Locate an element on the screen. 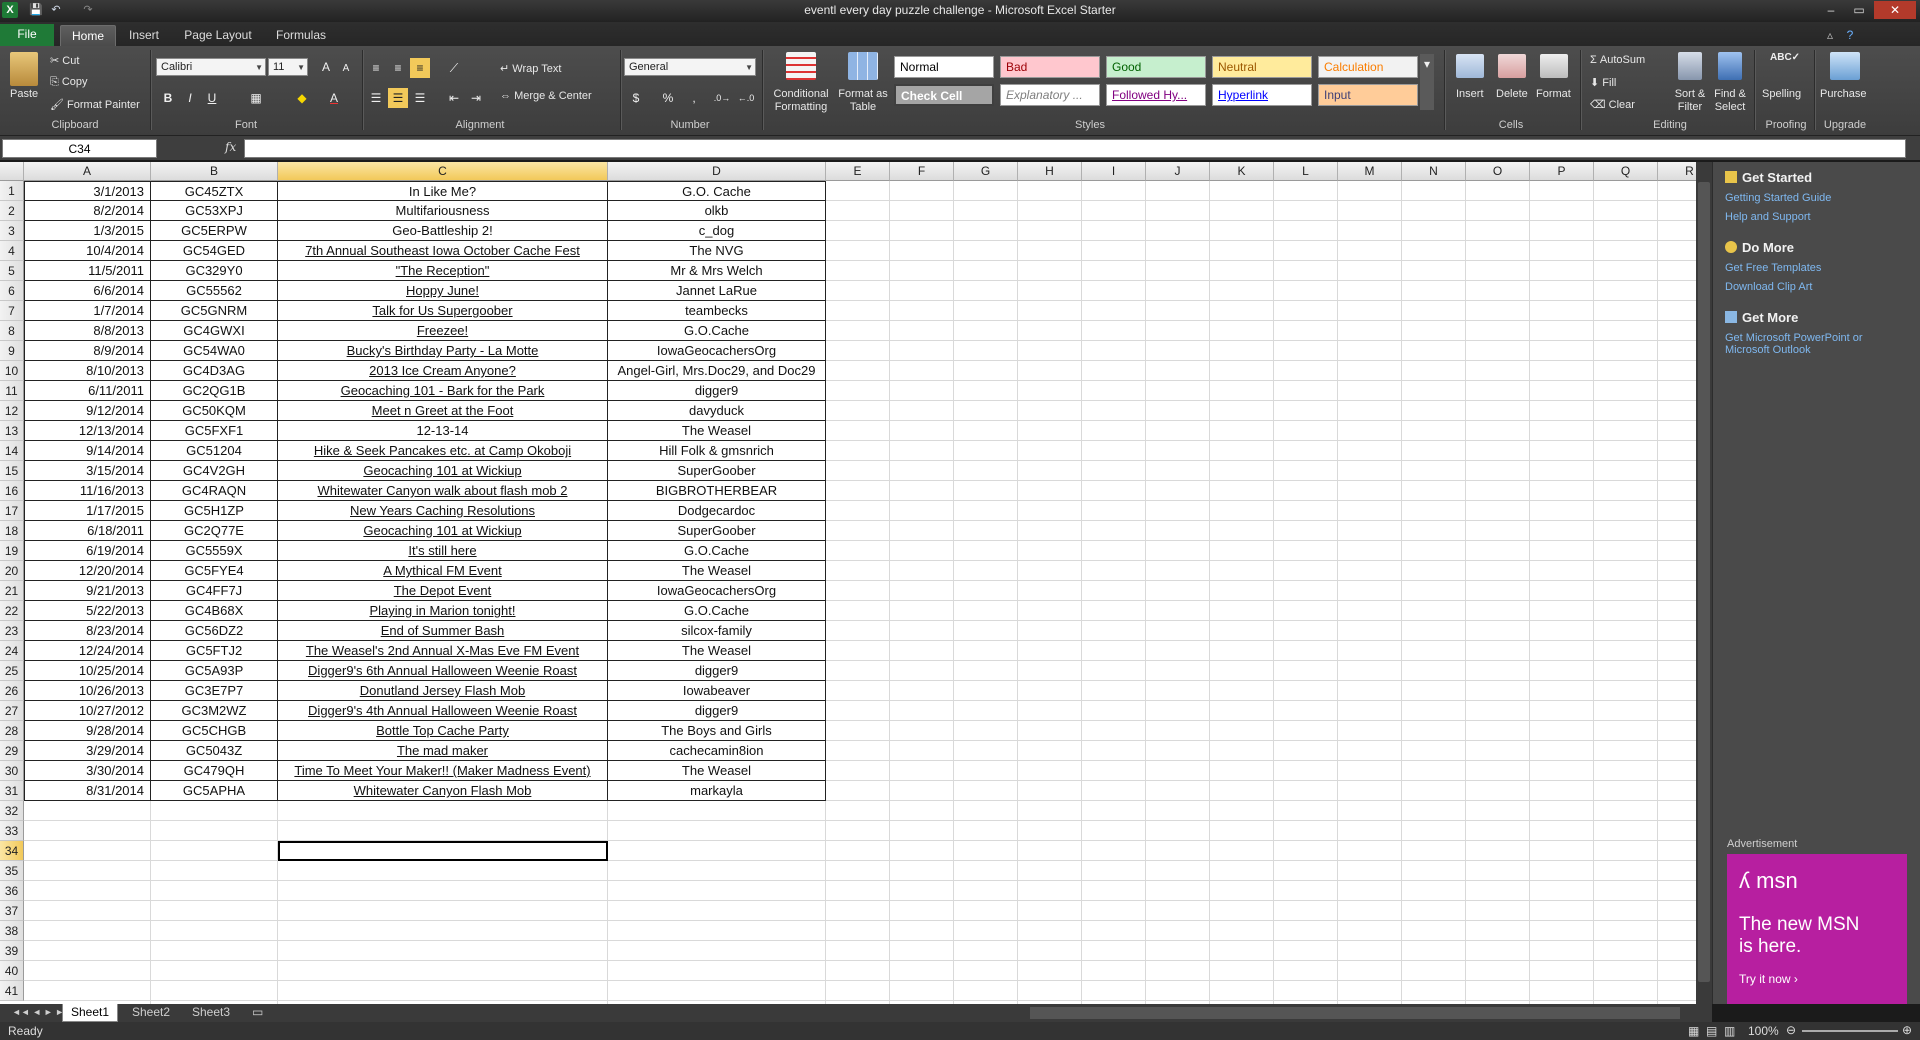 The width and height of the screenshot is (1920, 1040). gc-code-cell: GC2Q77E is located at coordinates (214, 531).